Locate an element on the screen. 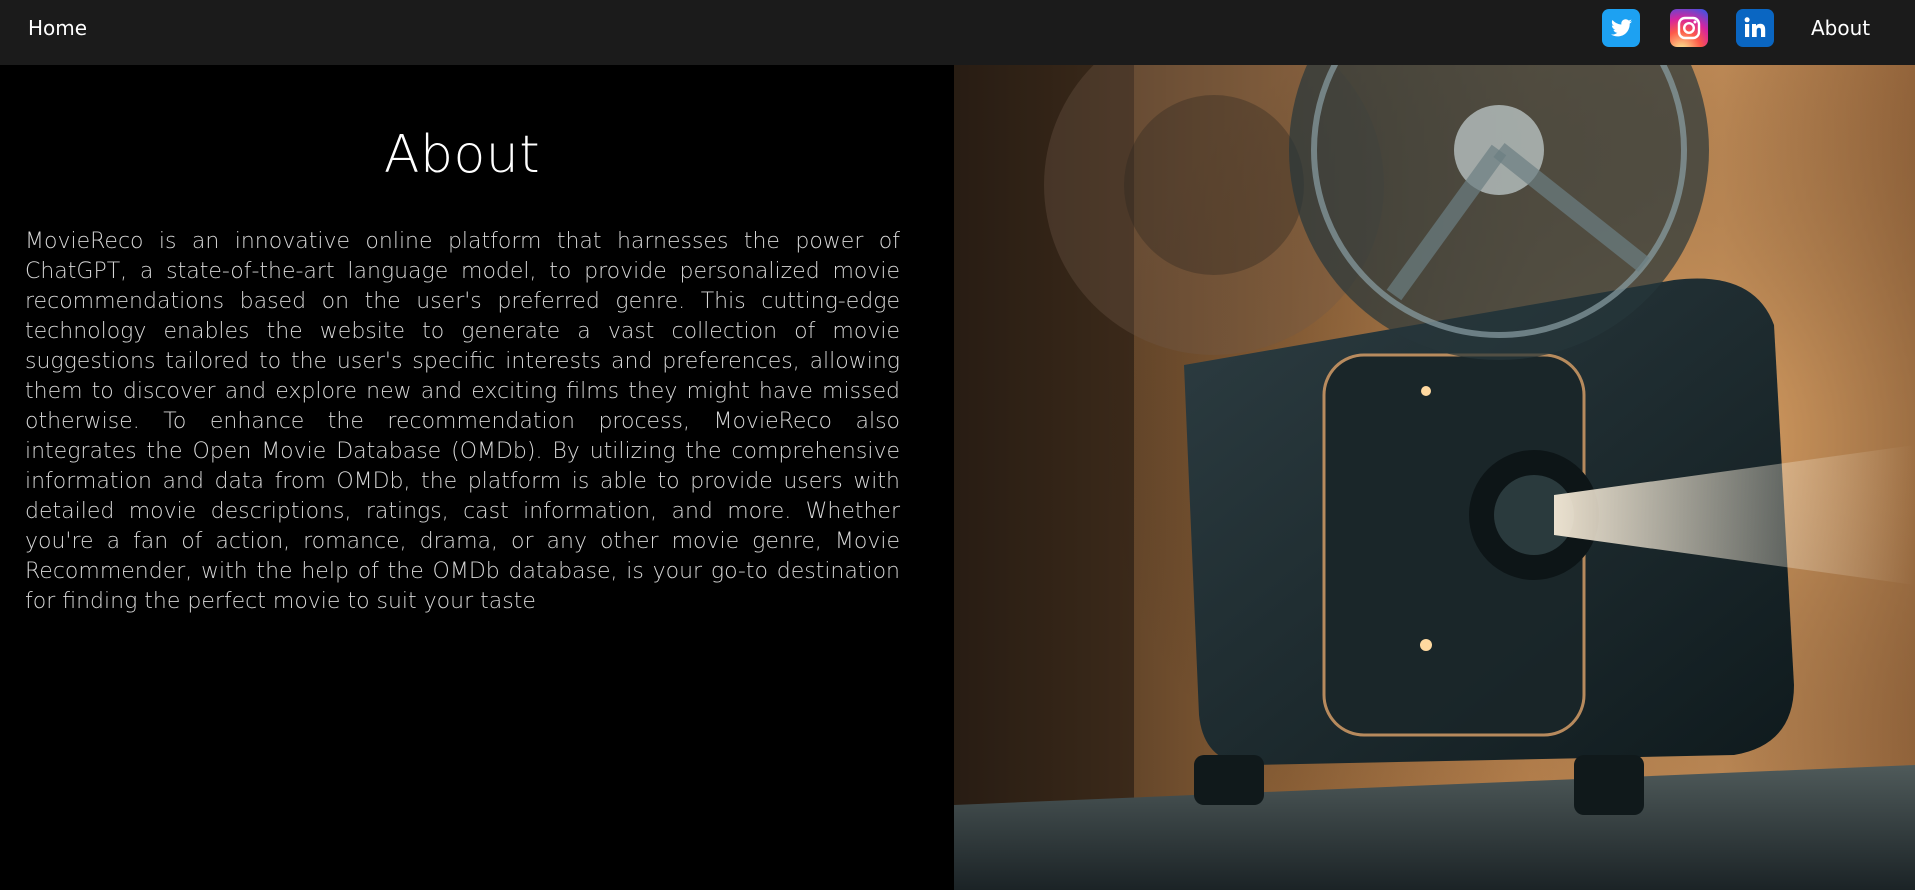 This screenshot has height=890, width=1915. instagram-link is located at coordinates (1689, 28).